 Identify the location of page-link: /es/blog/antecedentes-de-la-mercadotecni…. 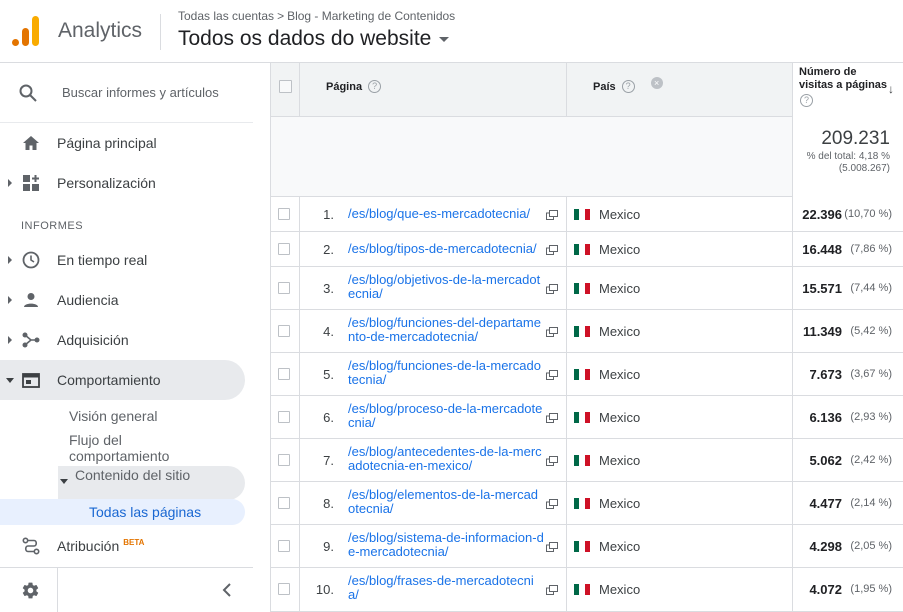
(446, 459).